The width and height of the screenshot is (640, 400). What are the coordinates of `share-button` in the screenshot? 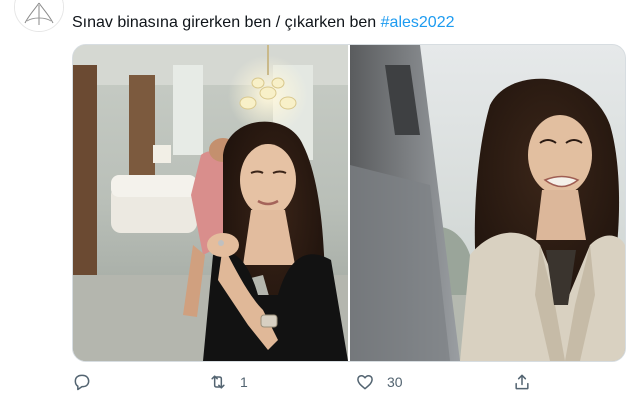 It's located at (522, 382).